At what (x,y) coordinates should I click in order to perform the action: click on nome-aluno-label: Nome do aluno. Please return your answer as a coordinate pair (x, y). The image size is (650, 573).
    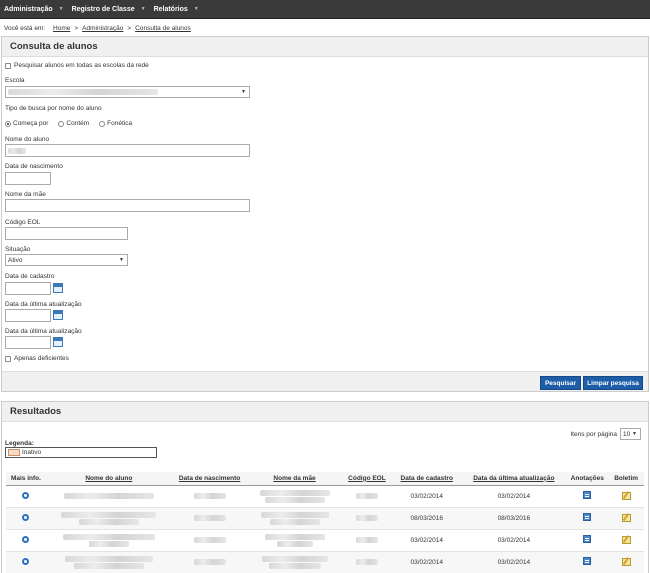
    Looking at the image, I should click on (27, 139).